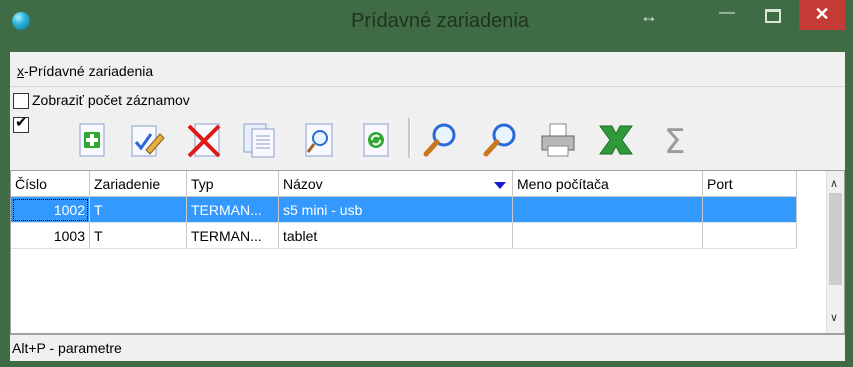 This screenshot has width=853, height=367. I want to click on vertical-scrollbar: ∧ ∨, so click(835, 252).